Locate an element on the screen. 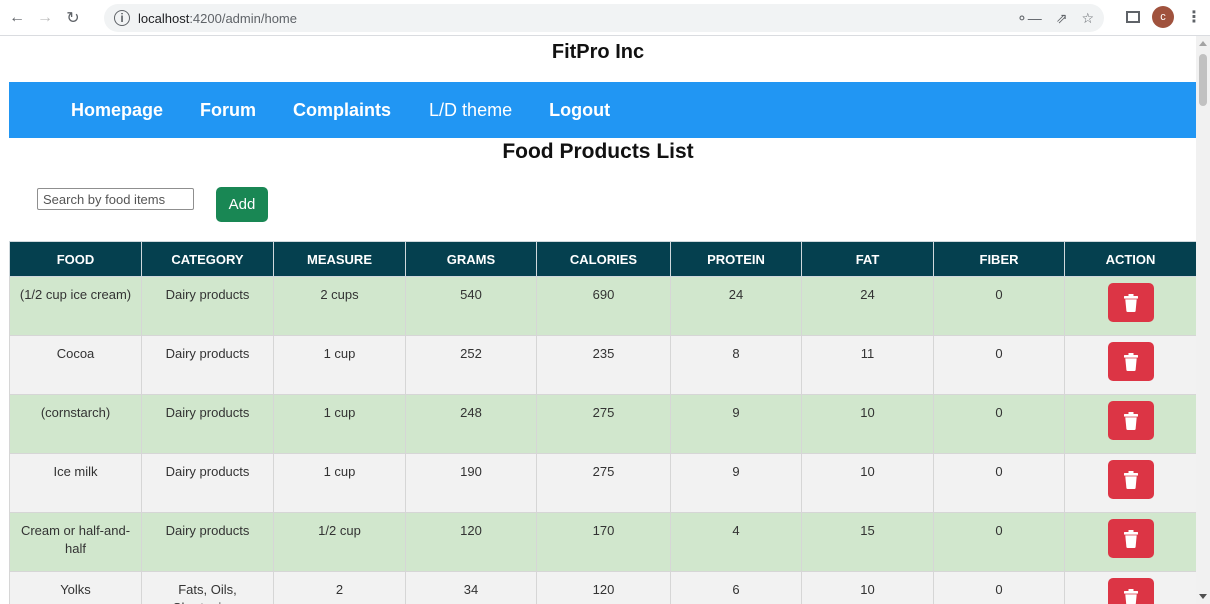 The width and height of the screenshot is (1210, 604). scrollbar-thumb is located at coordinates (1203, 80).